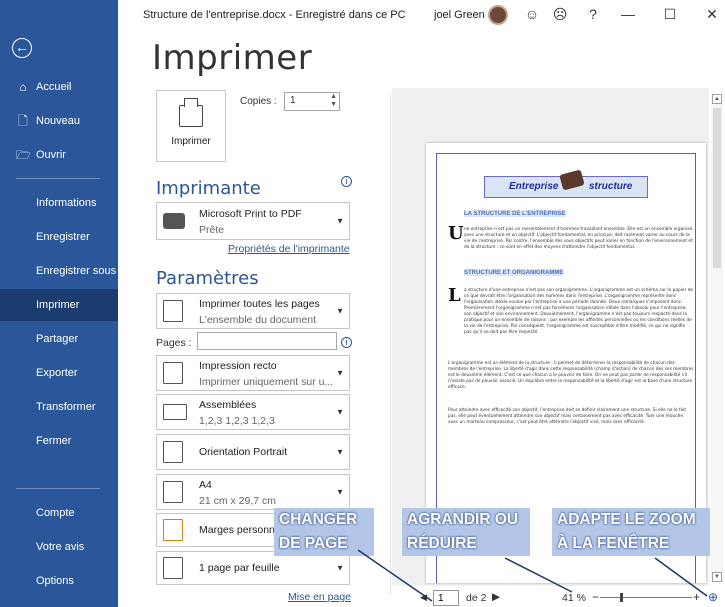 The height and width of the screenshot is (607, 725). What do you see at coordinates (646, 597) in the screenshot?
I see `zoom-slider` at bounding box center [646, 597].